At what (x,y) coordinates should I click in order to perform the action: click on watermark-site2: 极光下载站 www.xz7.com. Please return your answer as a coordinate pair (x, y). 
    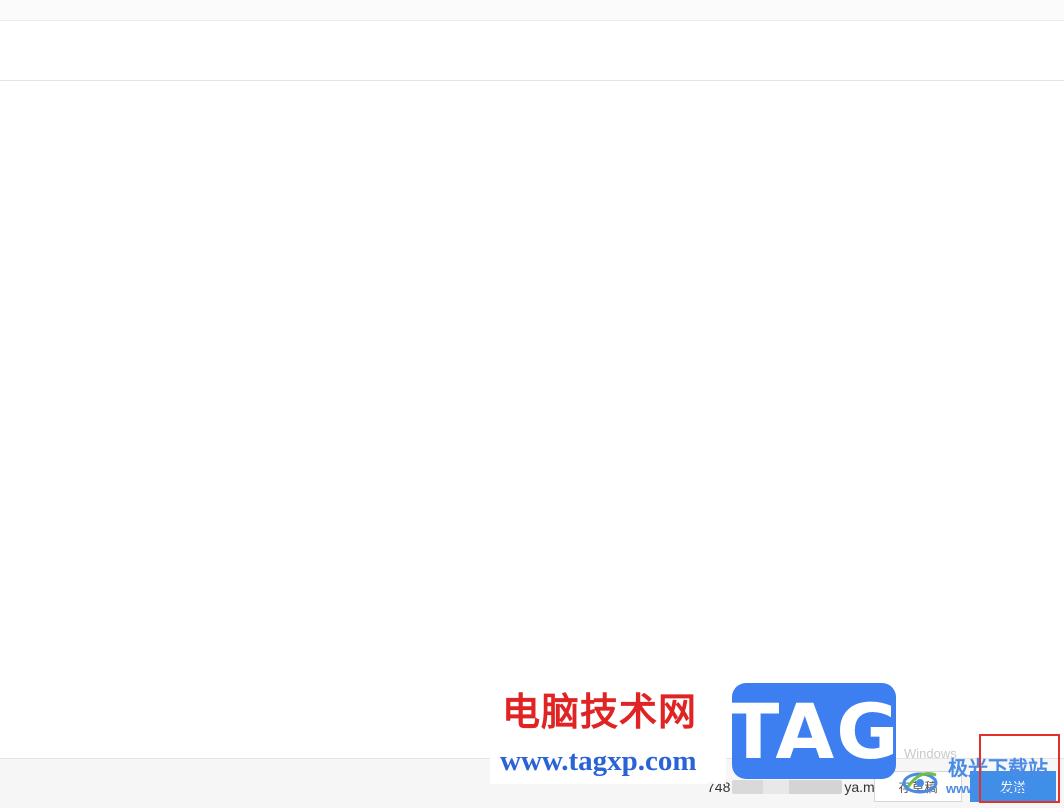
    Looking at the image, I should click on (980, 779).